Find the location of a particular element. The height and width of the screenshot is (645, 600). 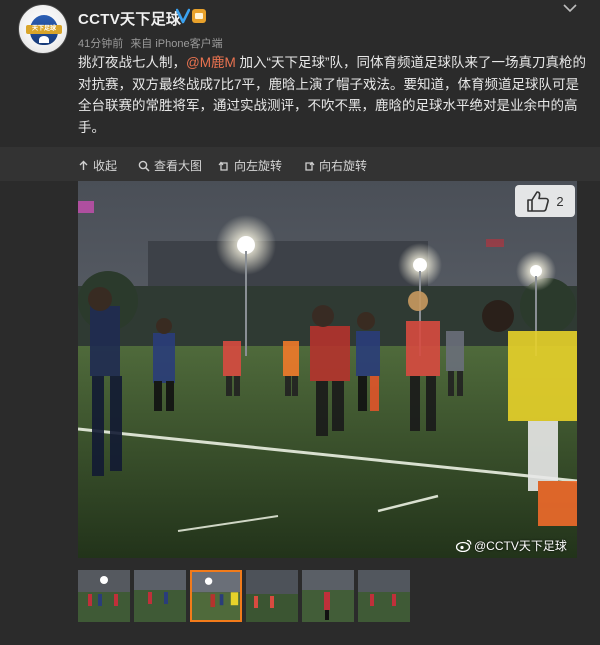

verified-v-icon is located at coordinates (183, 16).